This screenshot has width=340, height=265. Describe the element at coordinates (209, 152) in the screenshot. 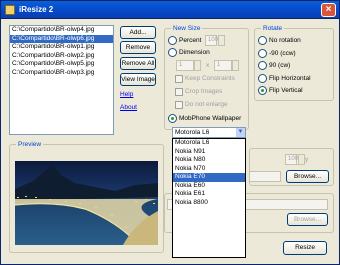

I see `phone-model-option: Nokia N91` at that location.